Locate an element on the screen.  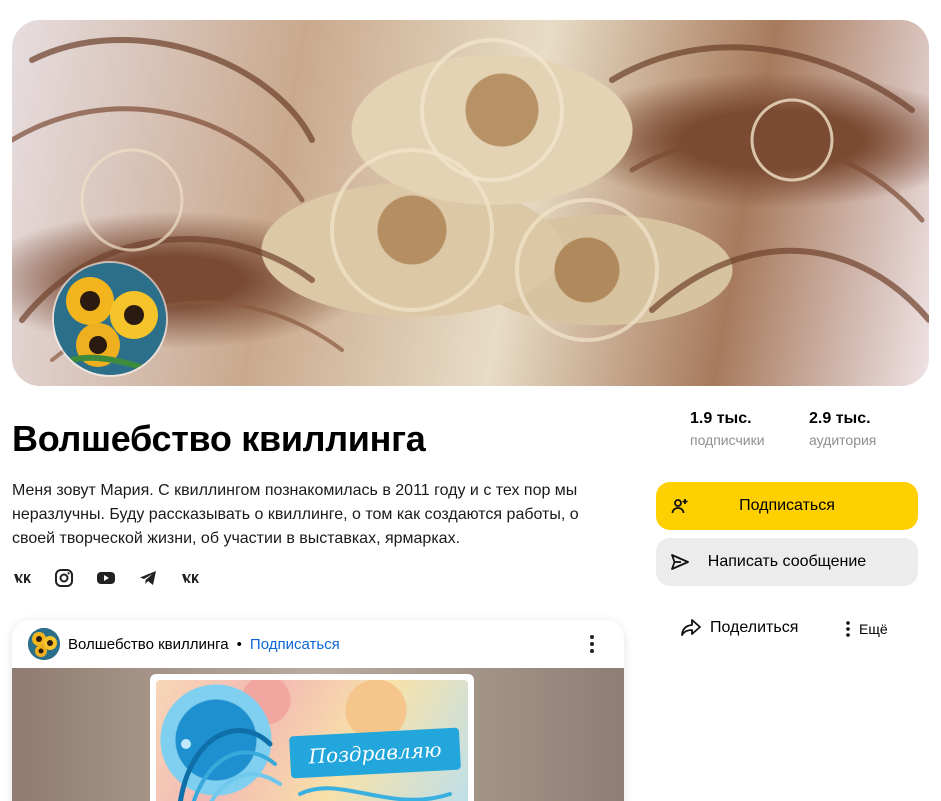
post-image: Поздравляю is located at coordinates (318, 734).